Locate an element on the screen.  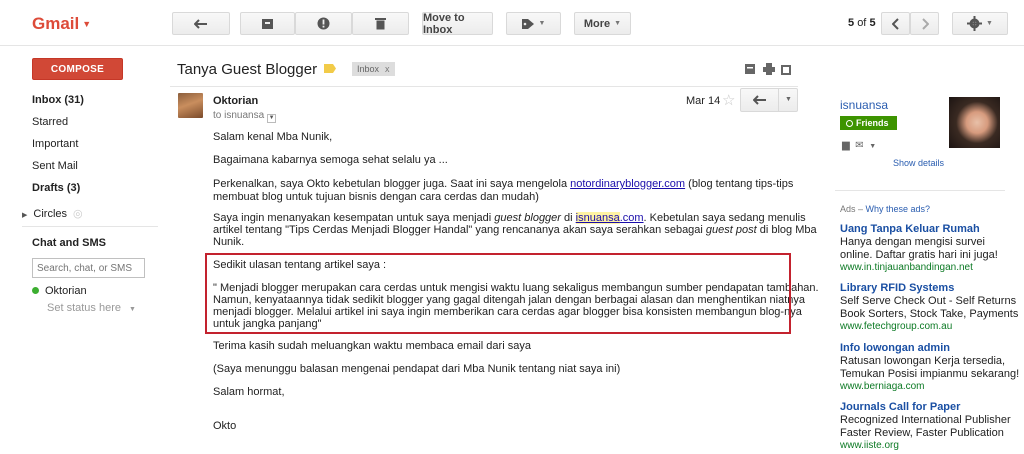
body-paragraph: Salam hormat, is located at coordinates (249, 392).